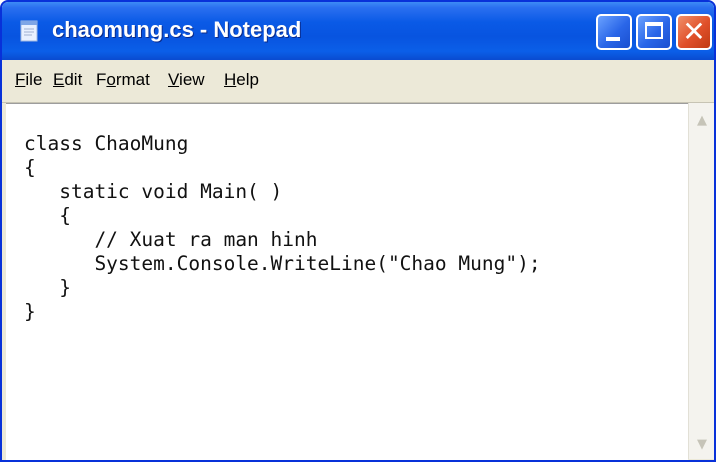 Image resolution: width=720 pixels, height=466 pixels. What do you see at coordinates (702, 445) in the screenshot?
I see `scroll-down-arrow-icon: ▼` at bounding box center [702, 445].